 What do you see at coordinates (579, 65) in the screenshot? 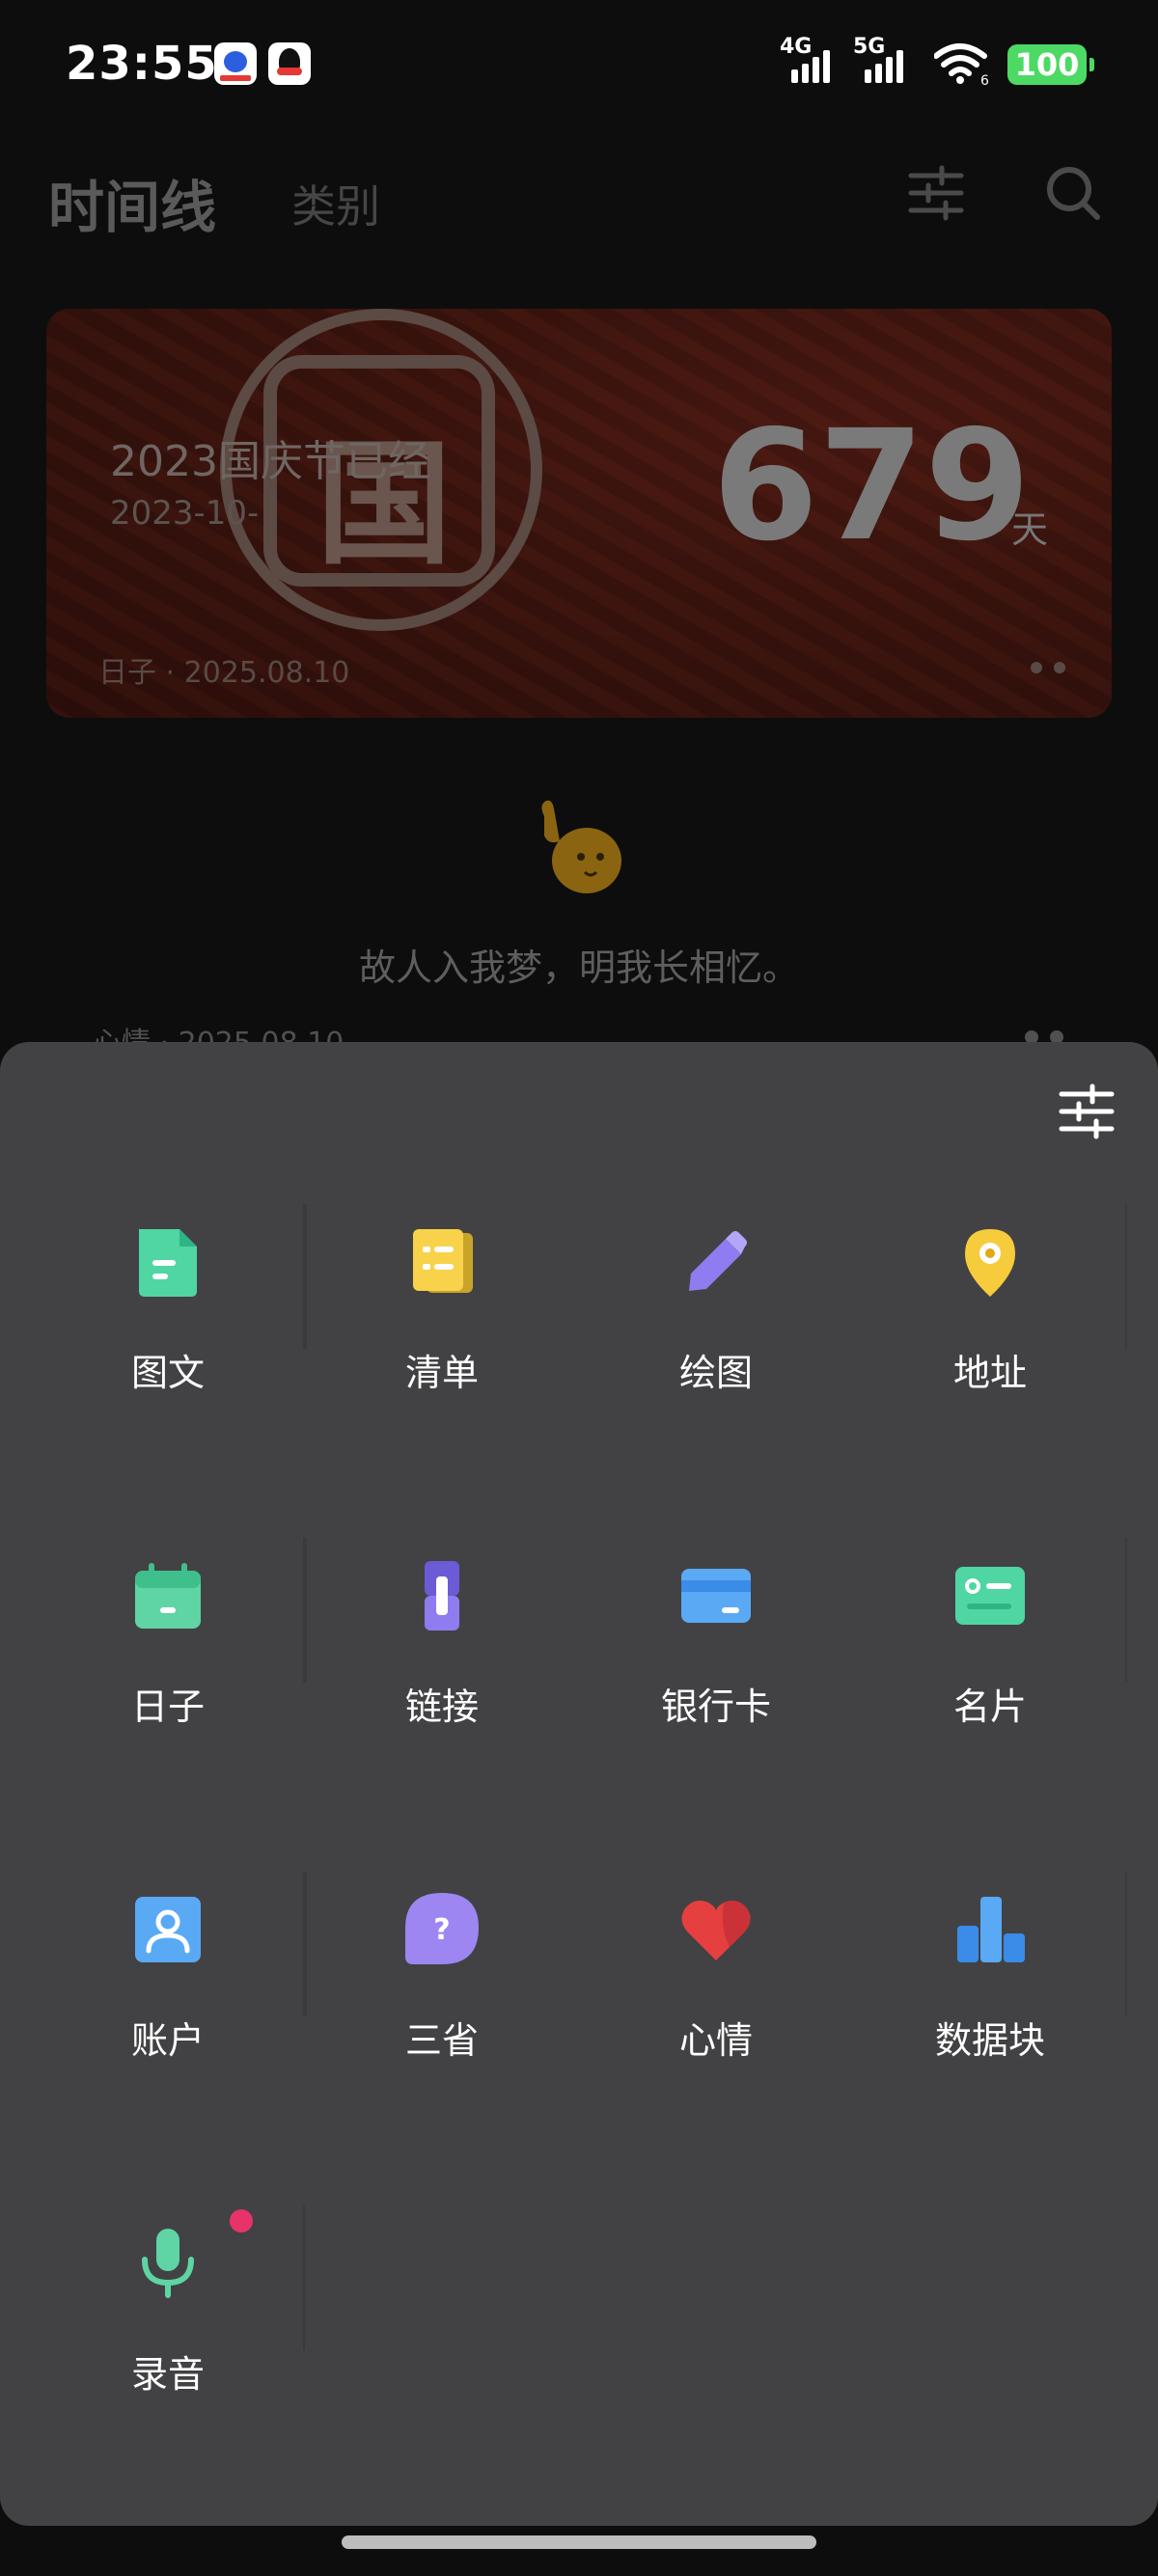
I see `status-bar: 23:55 4G 5G 6 100` at bounding box center [579, 65].